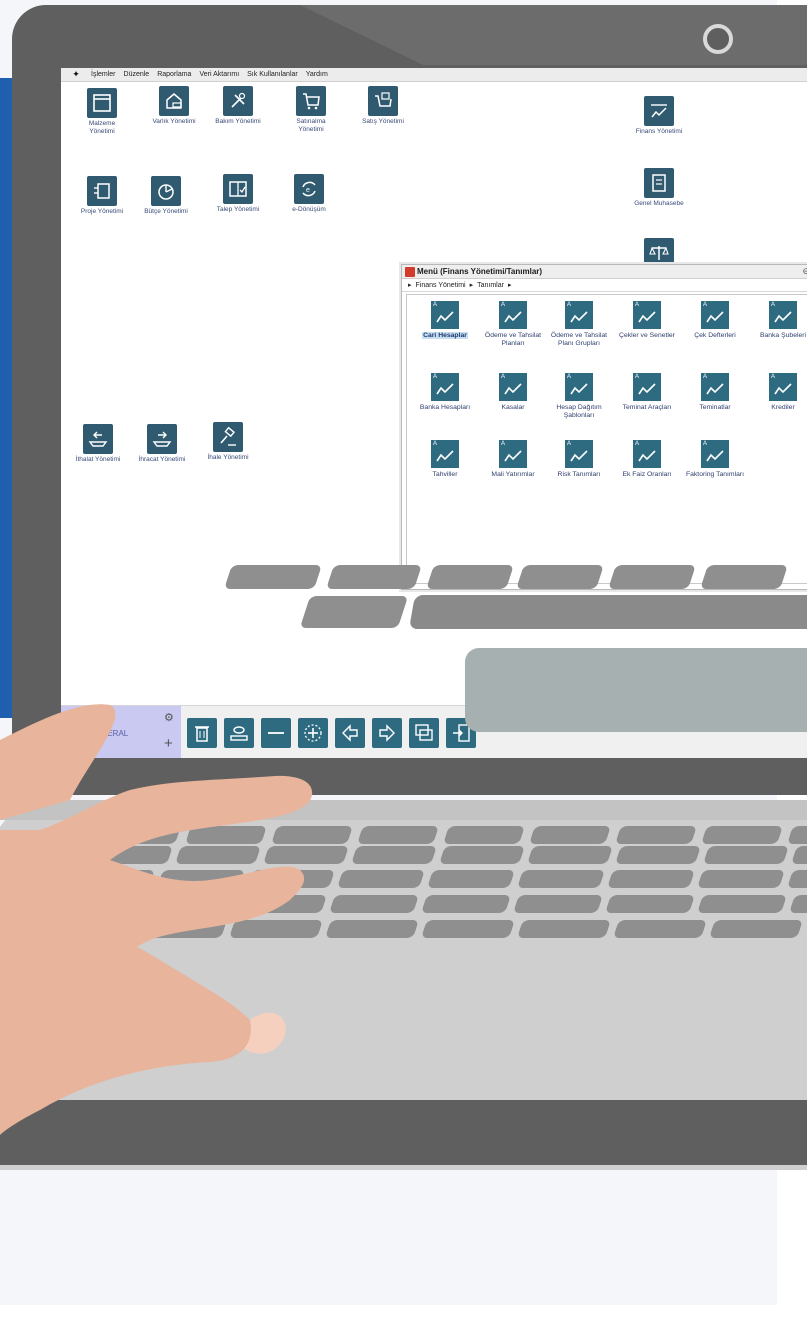 The width and height of the screenshot is (807, 1328). What do you see at coordinates (513, 324) in the screenshot?
I see `menu-item: A Ödeme ve Tahsilat Planları` at bounding box center [513, 324].